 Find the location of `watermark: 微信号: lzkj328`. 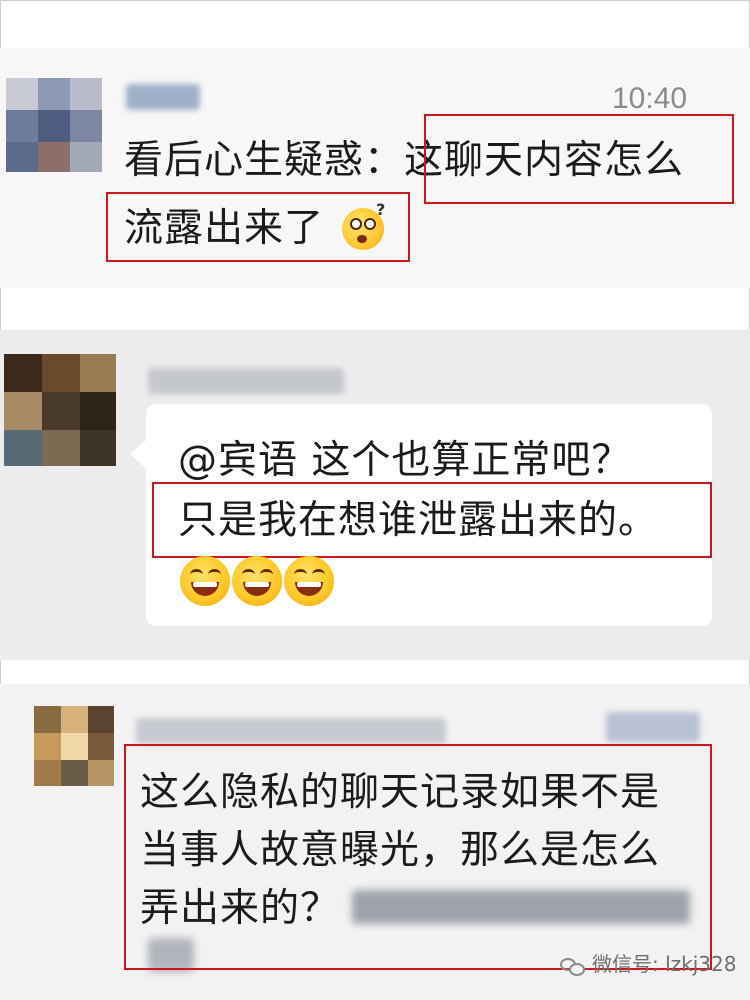

watermark: 微信号: lzkj328 is located at coordinates (648, 962).